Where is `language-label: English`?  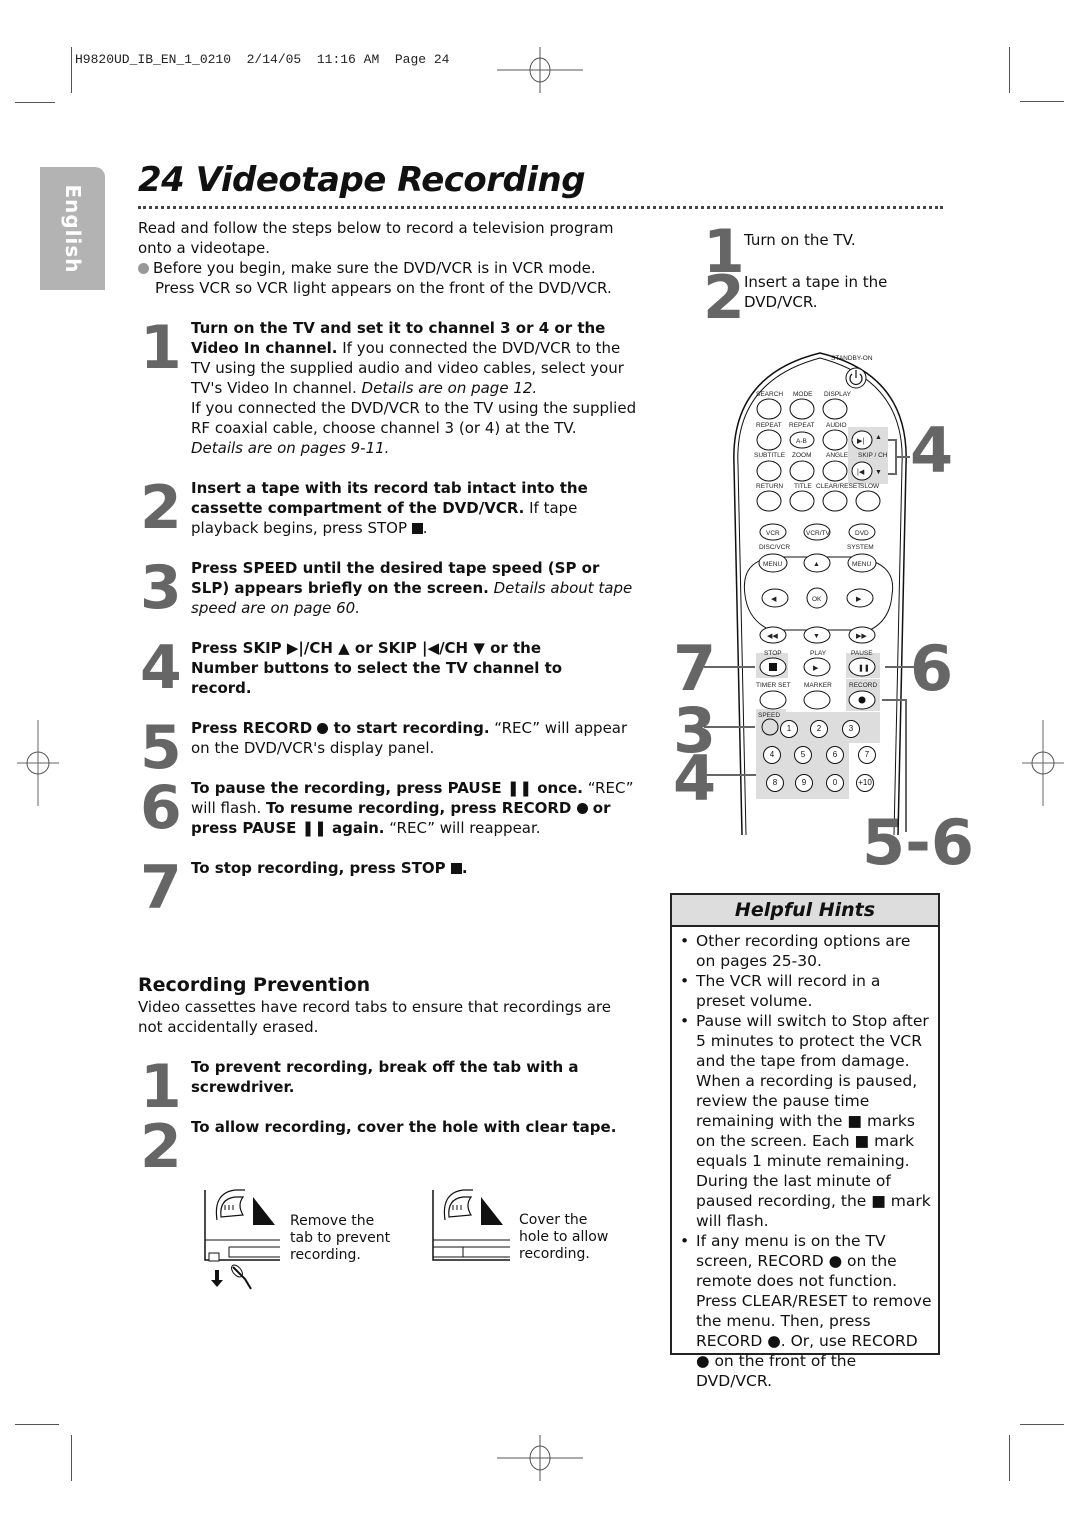 language-label: English is located at coordinates (72, 228).